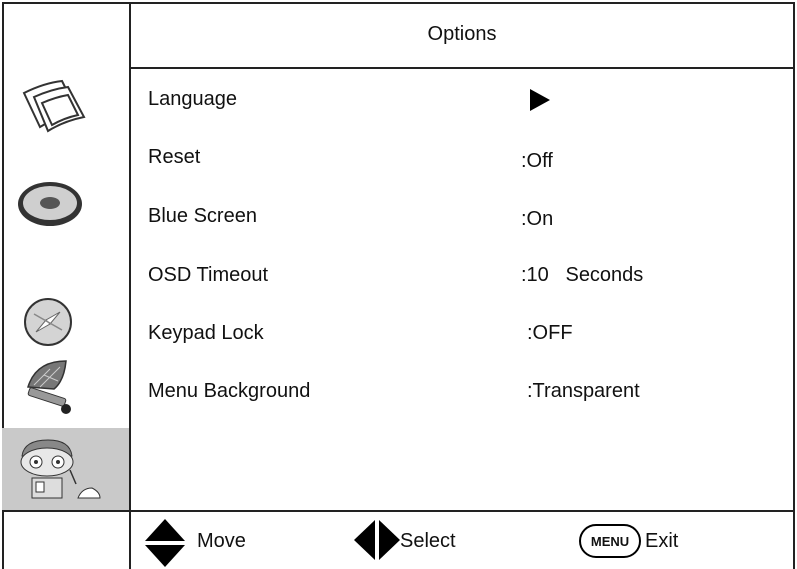  I want to click on footer-exit-label: Exit, so click(662, 541).